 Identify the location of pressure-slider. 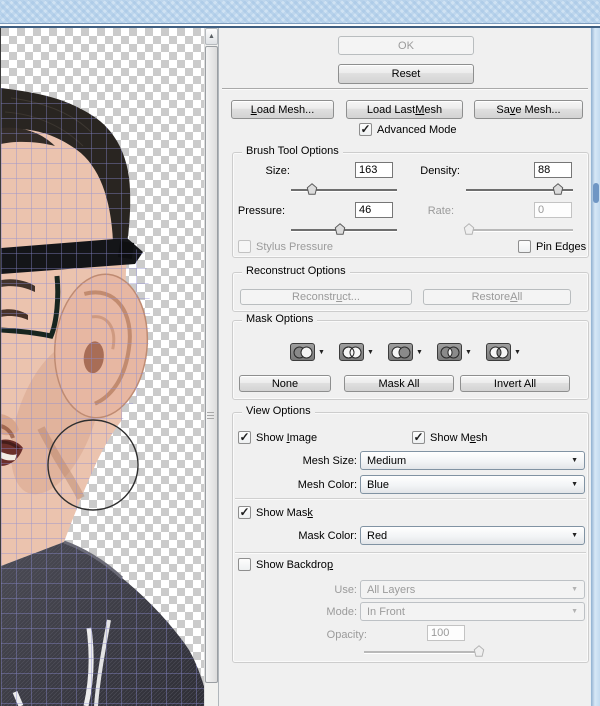
(344, 230).